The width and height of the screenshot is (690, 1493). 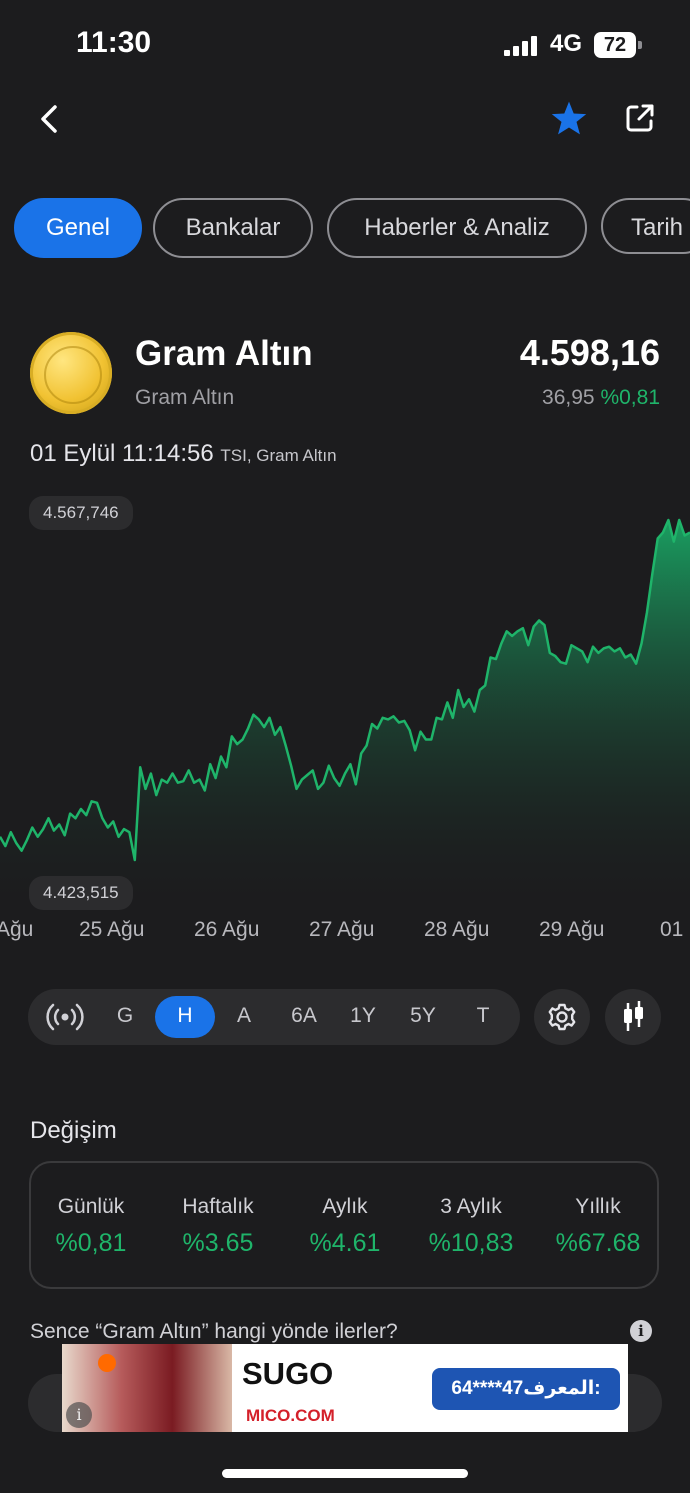 I want to click on x-tick: 25 Ağu, so click(x=112, y=929).